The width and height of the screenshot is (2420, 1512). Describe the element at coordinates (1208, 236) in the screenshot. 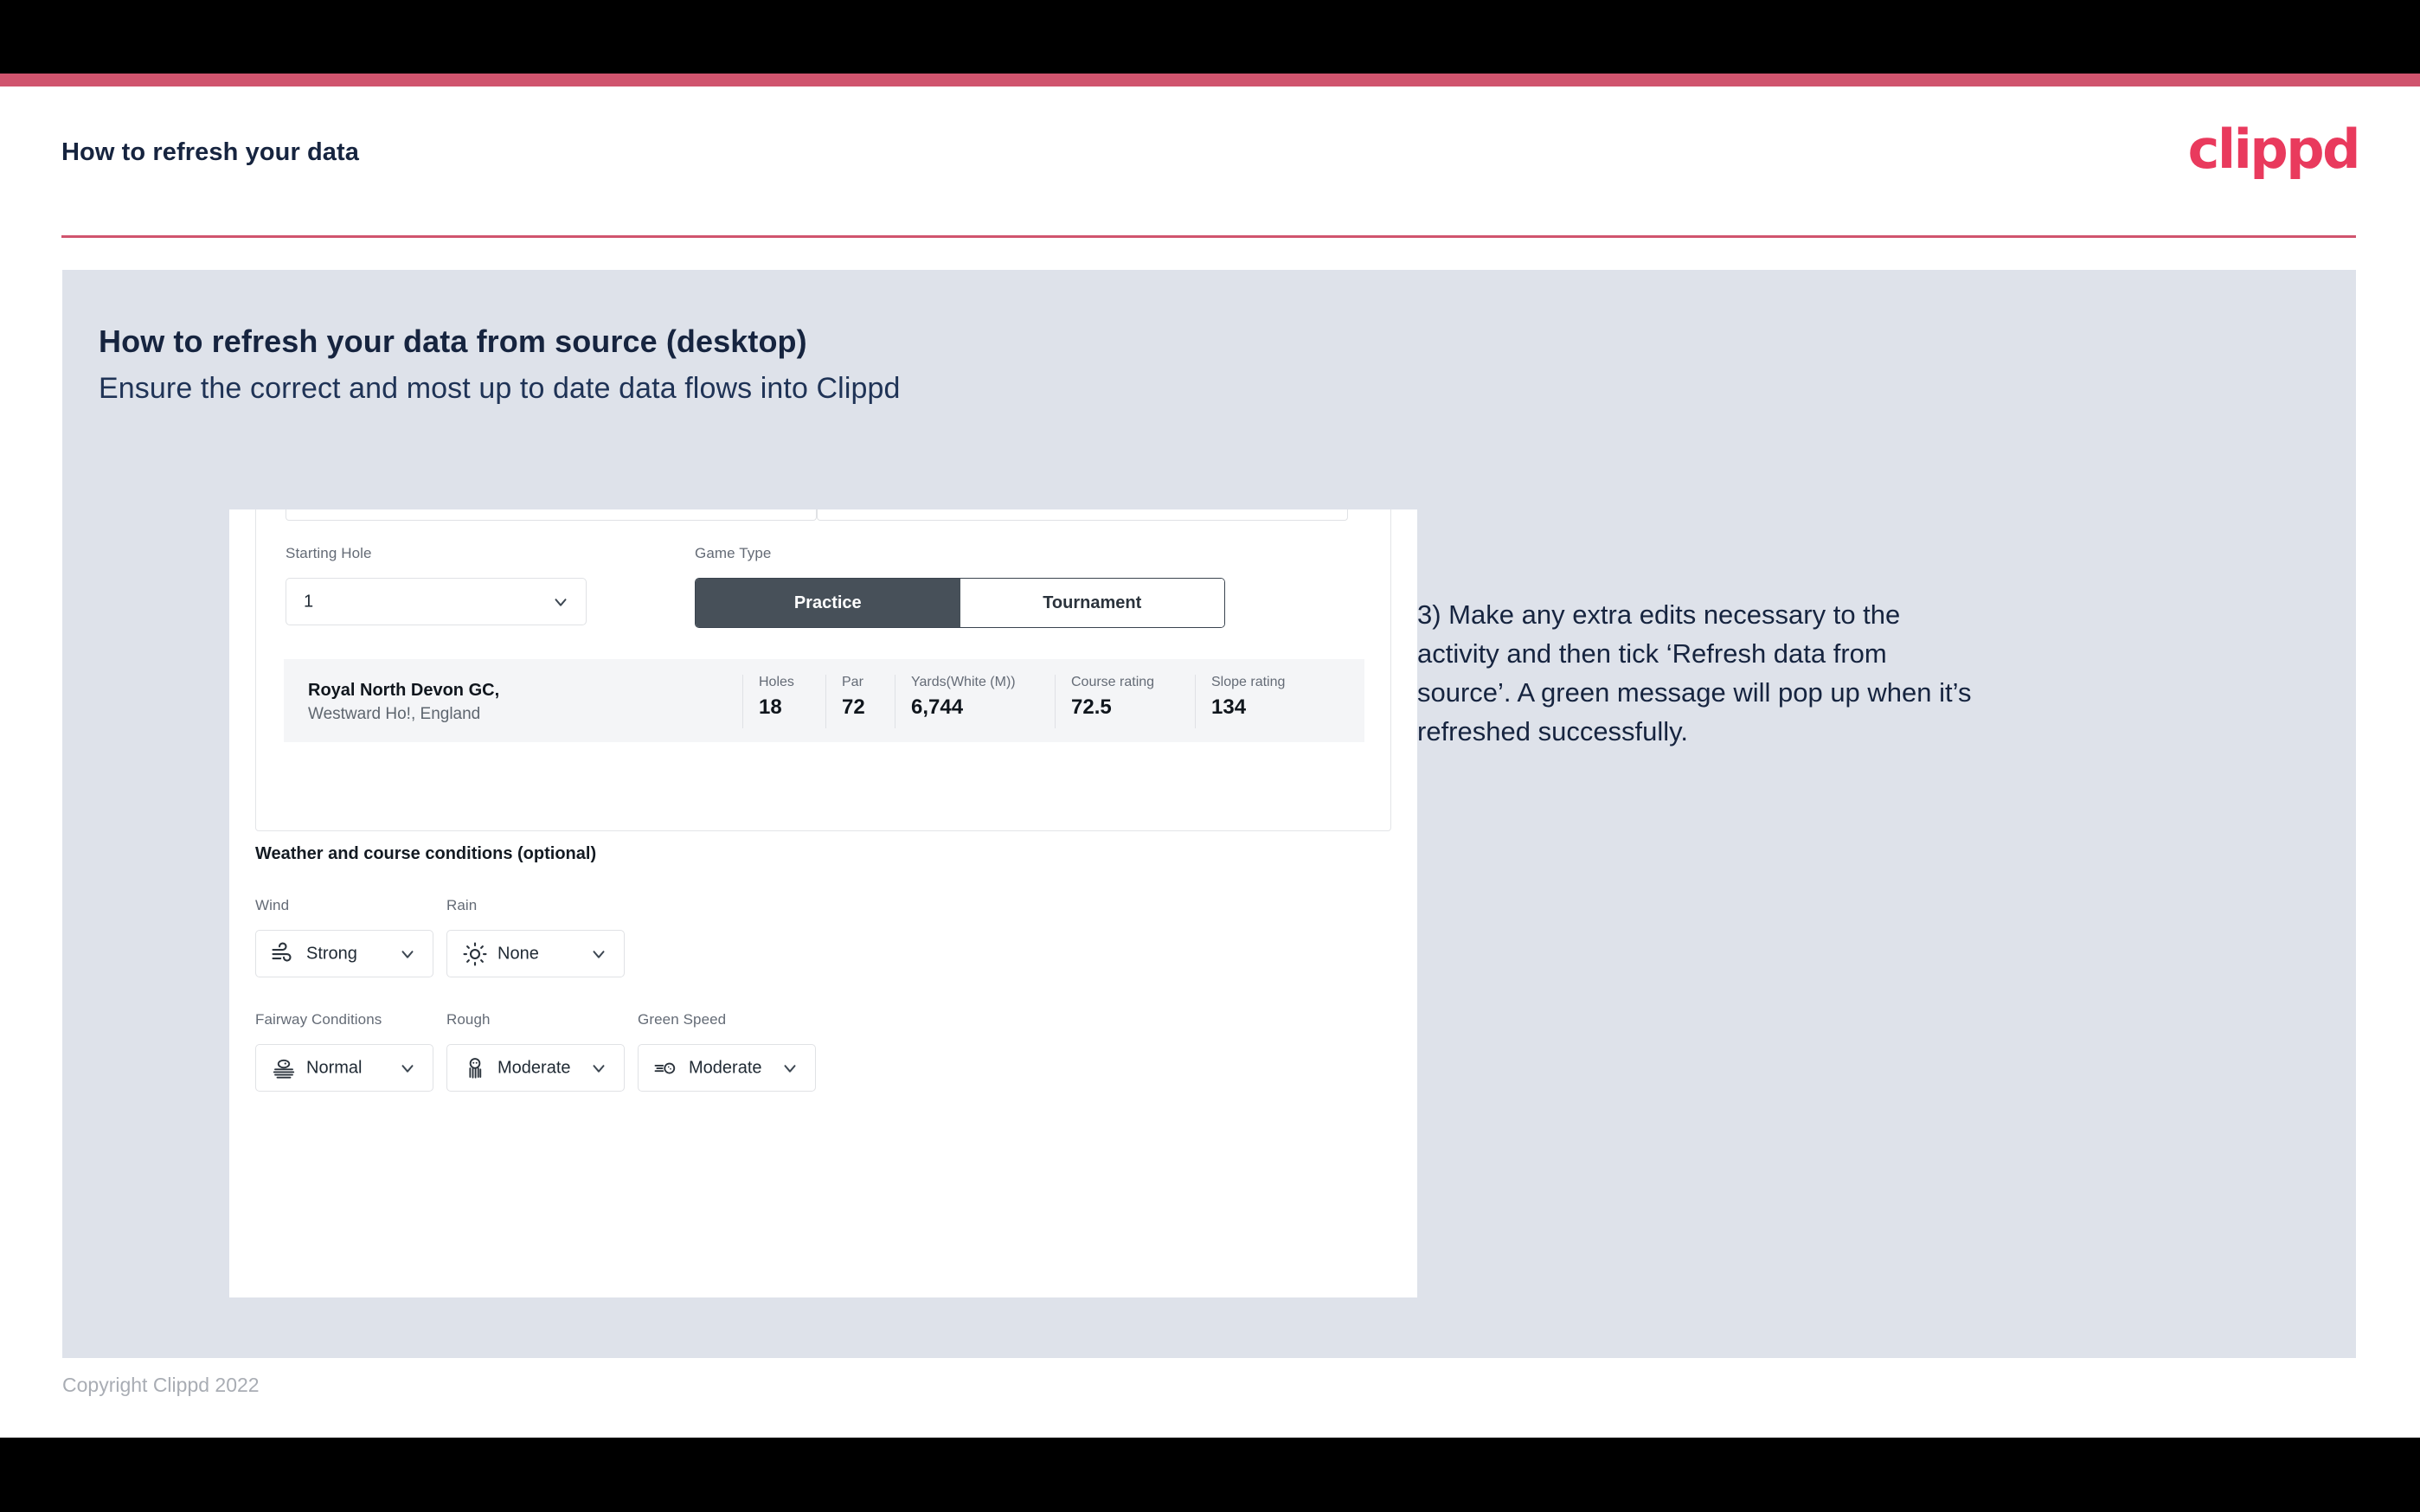

I see `header-divider` at that location.